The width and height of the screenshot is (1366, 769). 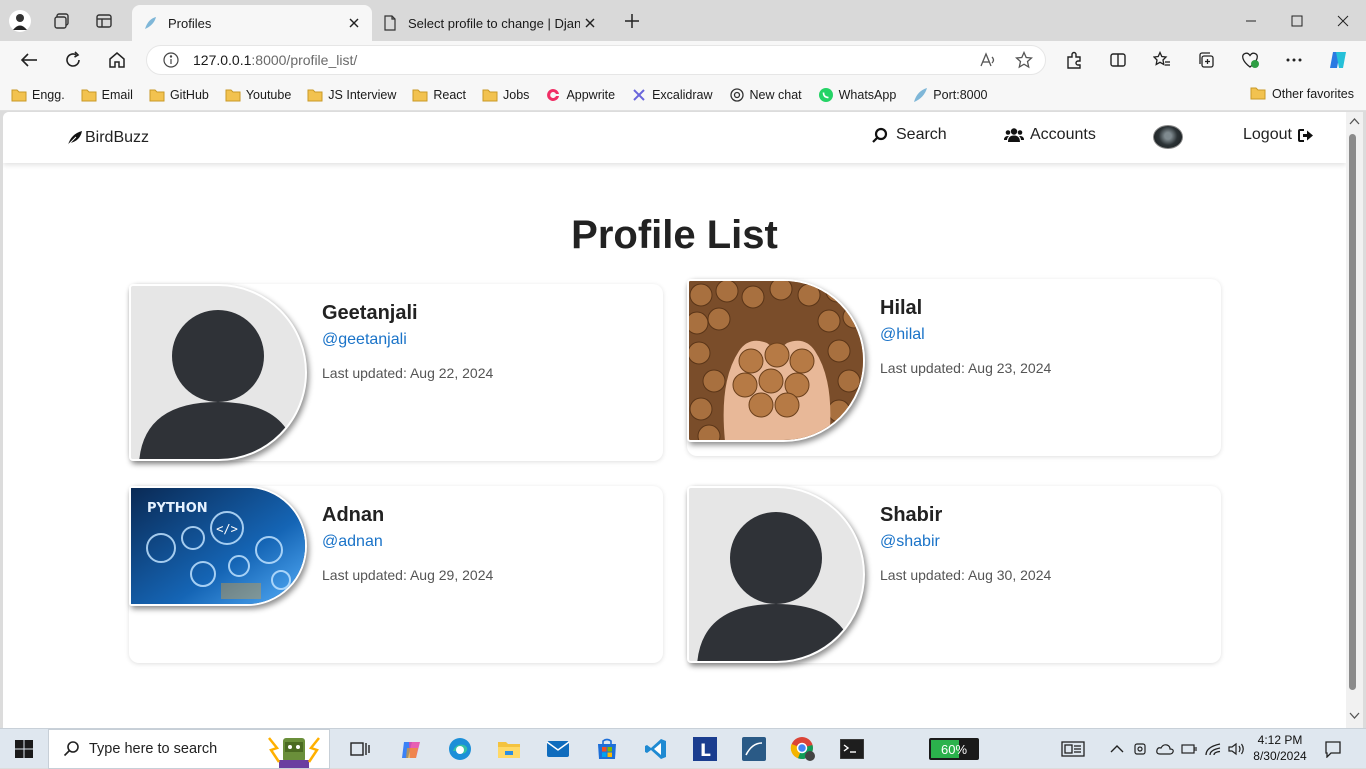 I want to click on bookmark-label: GitHub, so click(x=189, y=94).